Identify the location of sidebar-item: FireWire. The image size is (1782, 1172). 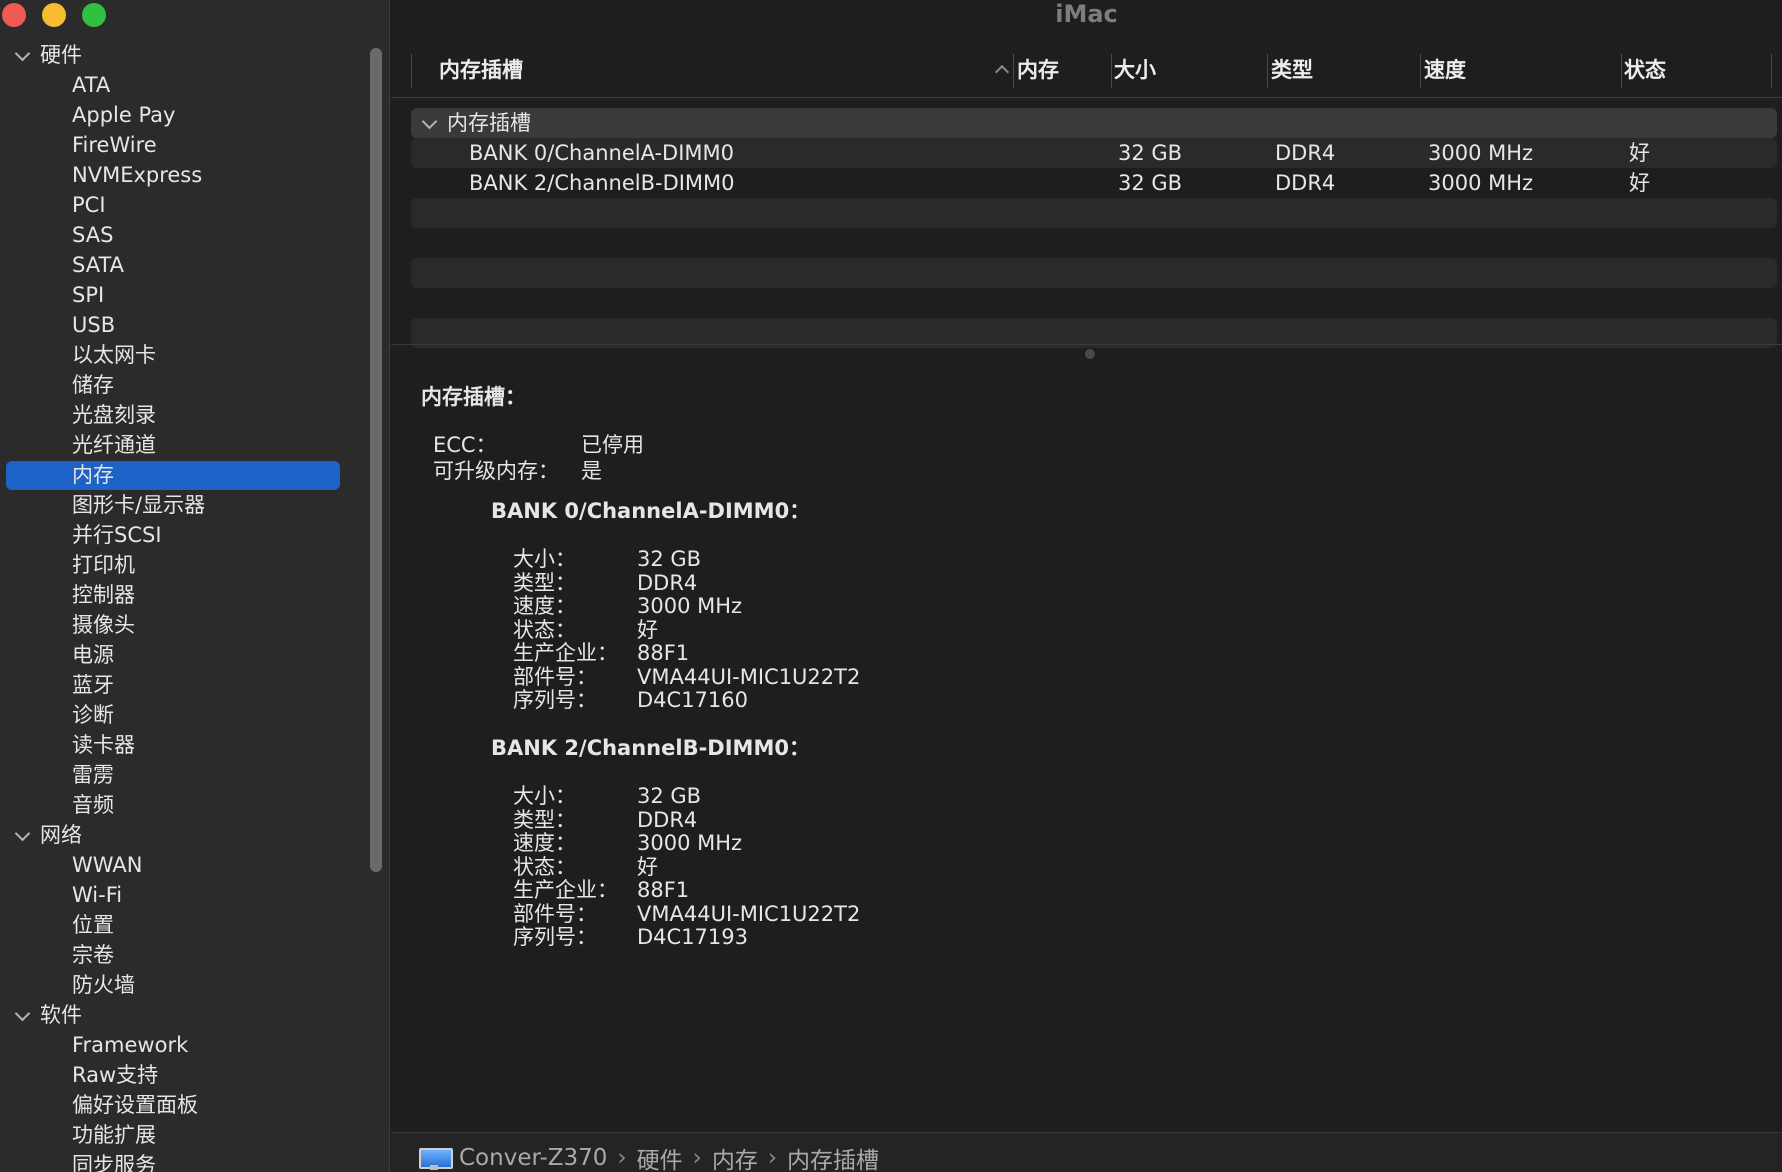
(175, 145).